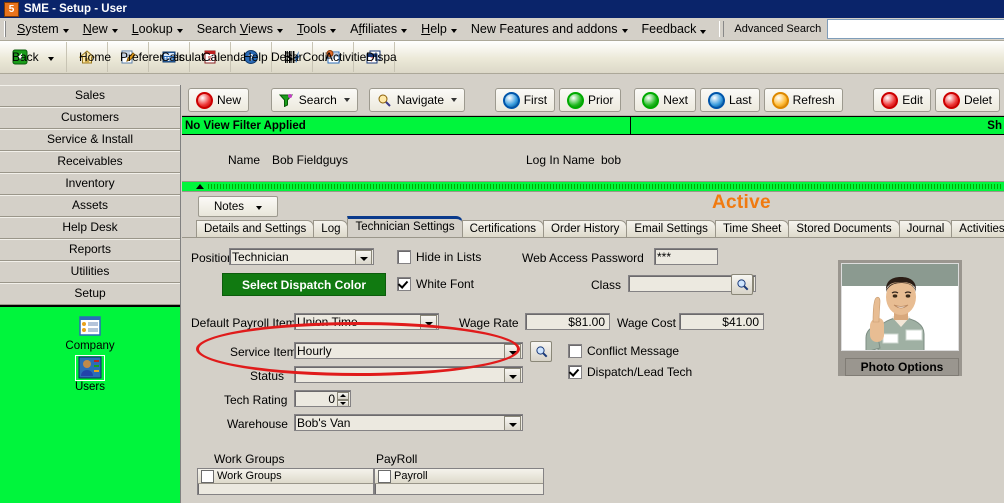 This screenshot has height=503, width=1004. Describe the element at coordinates (200, 186) in the screenshot. I see `collapse-up-icon` at that location.